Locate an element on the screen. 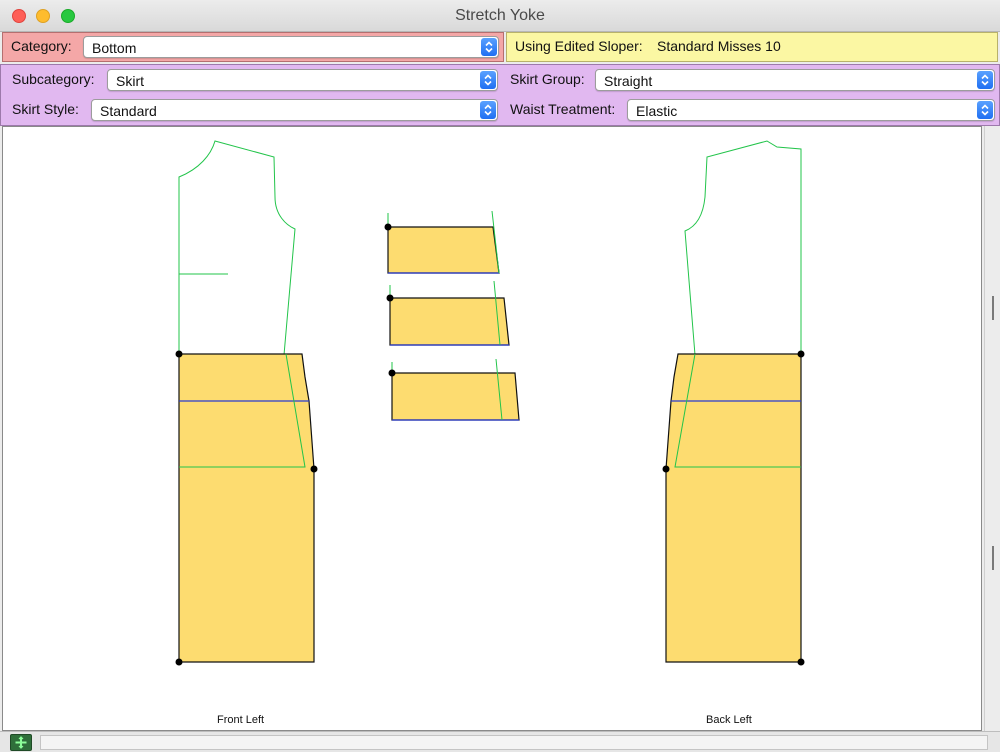  right-edge-scroll is located at coordinates (992, 428).